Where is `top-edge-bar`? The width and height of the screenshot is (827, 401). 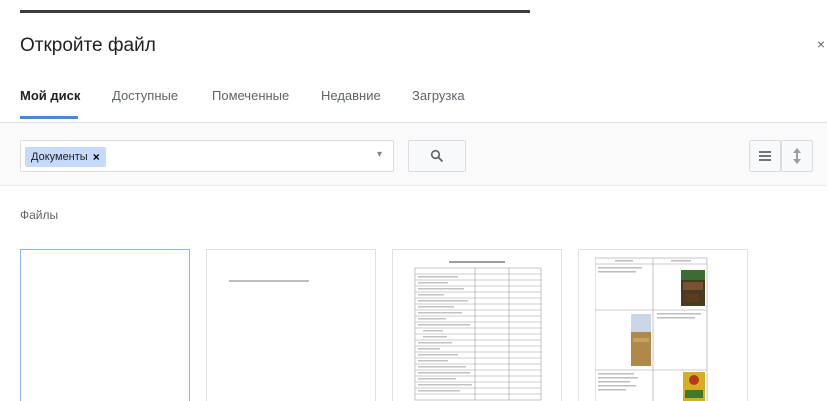 top-edge-bar is located at coordinates (275, 11).